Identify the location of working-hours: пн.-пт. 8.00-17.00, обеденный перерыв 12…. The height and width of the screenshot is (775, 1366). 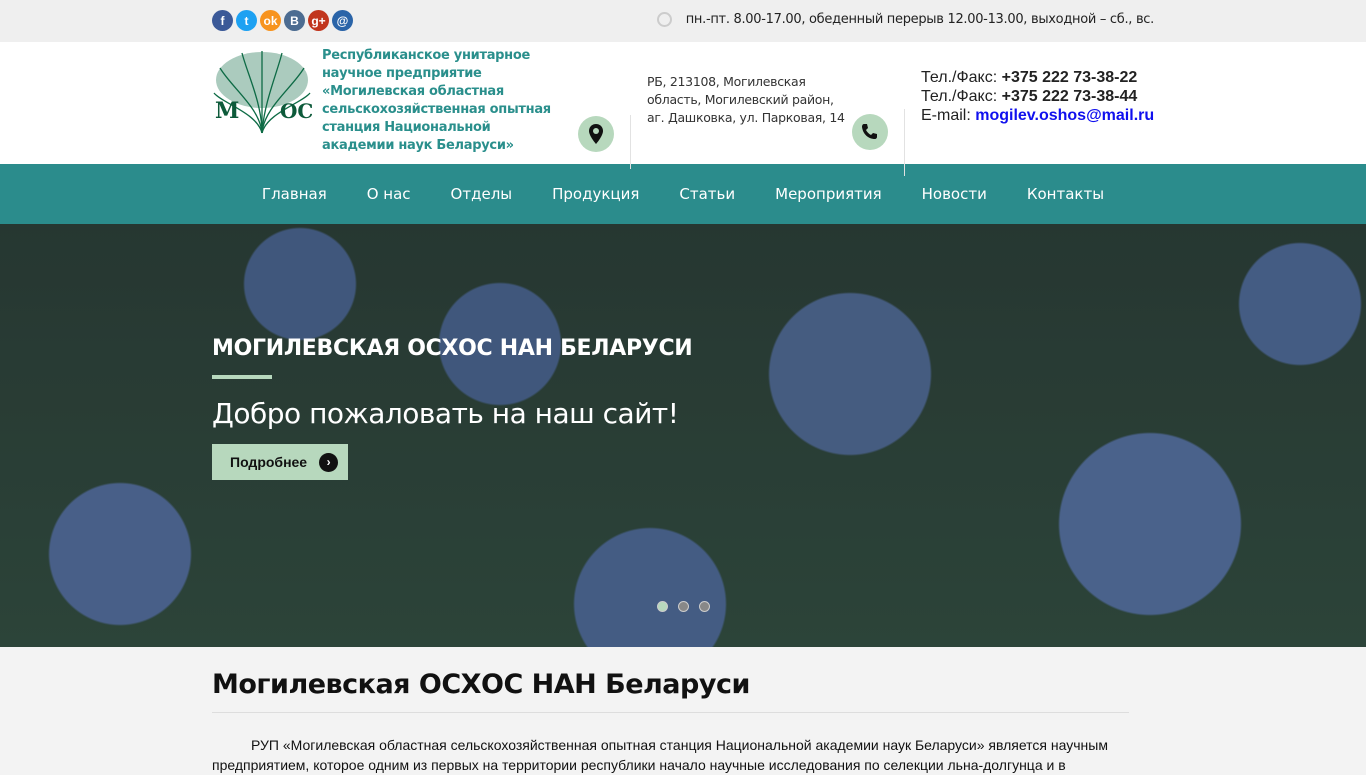
(905, 19).